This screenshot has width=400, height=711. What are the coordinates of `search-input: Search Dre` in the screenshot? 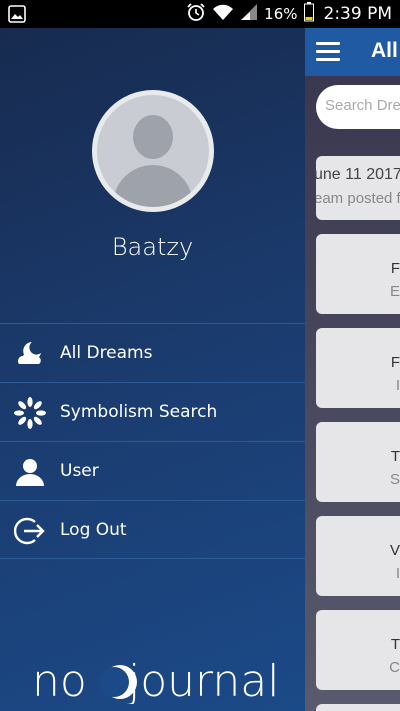 It's located at (358, 107).